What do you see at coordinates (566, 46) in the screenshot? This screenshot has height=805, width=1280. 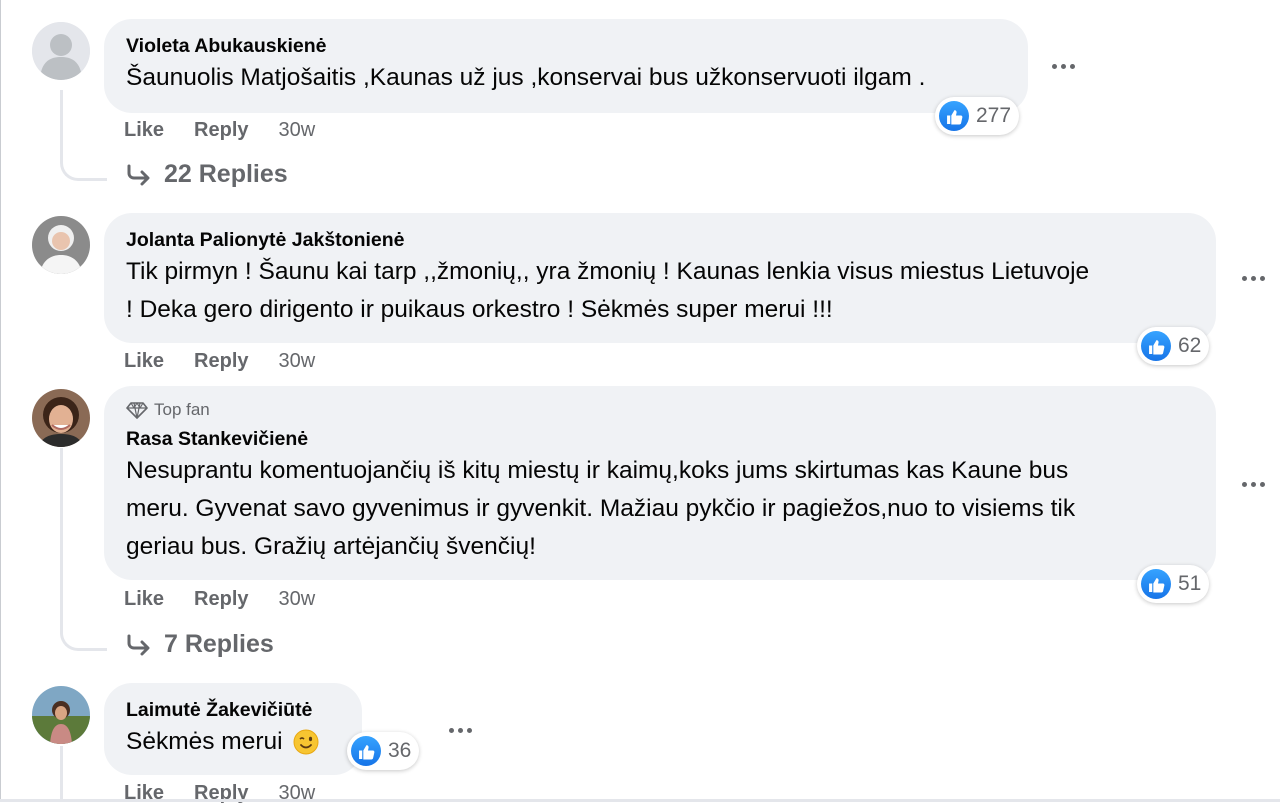 I see `comment-author: Violeta Abukauskienė` at bounding box center [566, 46].